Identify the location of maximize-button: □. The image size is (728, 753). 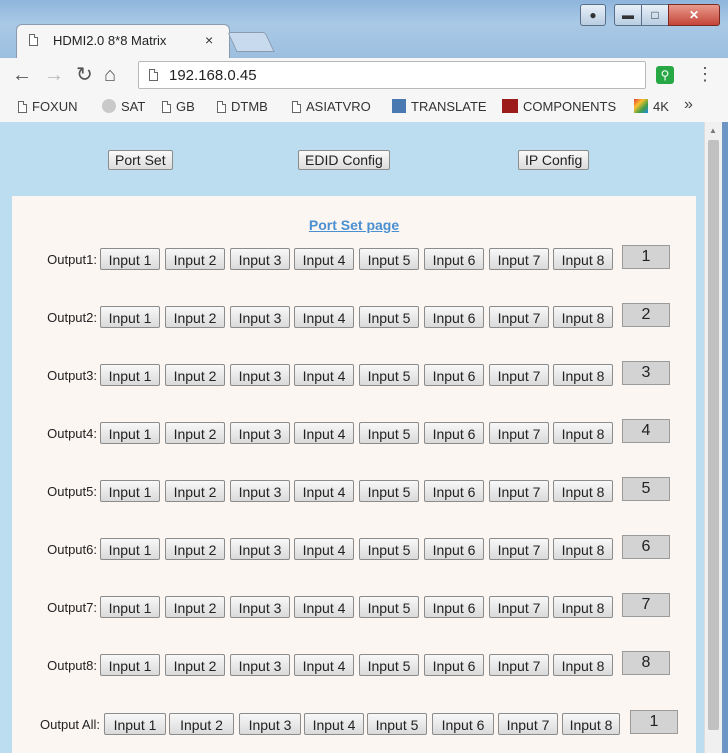
(655, 15).